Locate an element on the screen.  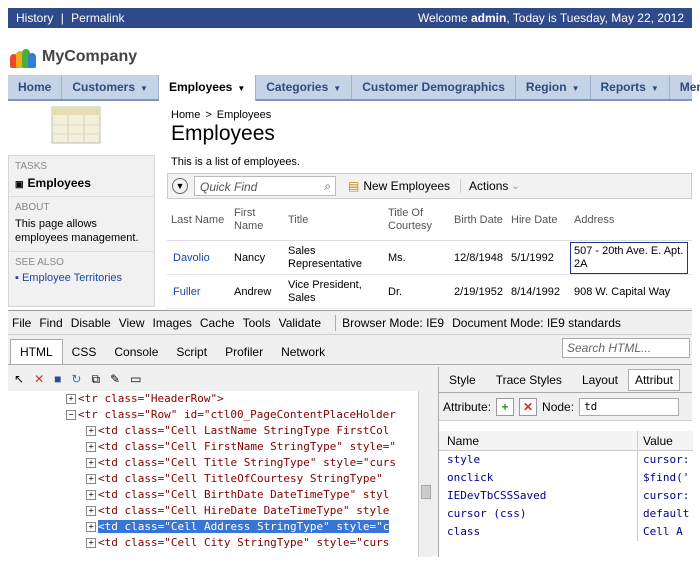
column-last-name: Last Name is located at coordinates (201, 220).